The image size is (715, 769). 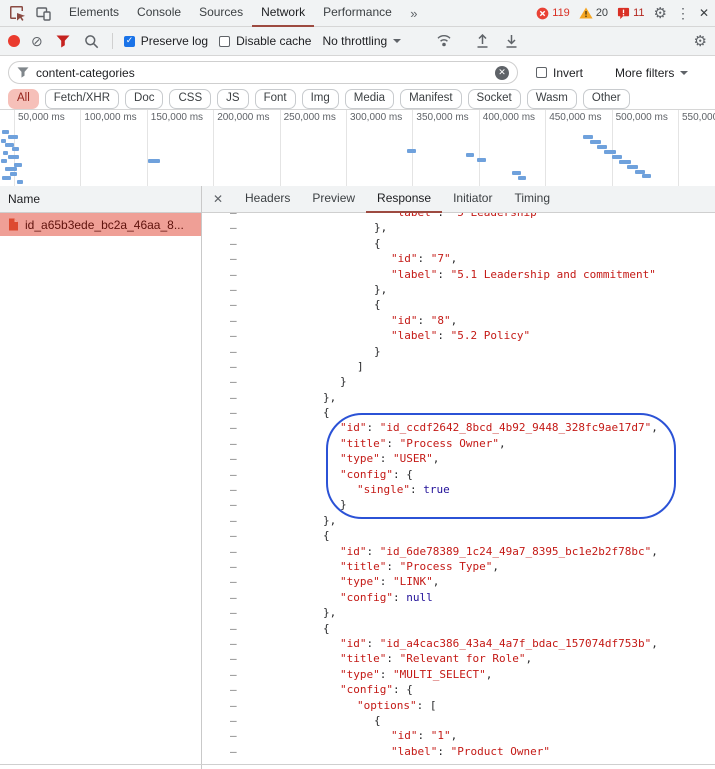 What do you see at coordinates (659, 13) in the screenshot?
I see `settings-gear-icon: ⚙` at bounding box center [659, 13].